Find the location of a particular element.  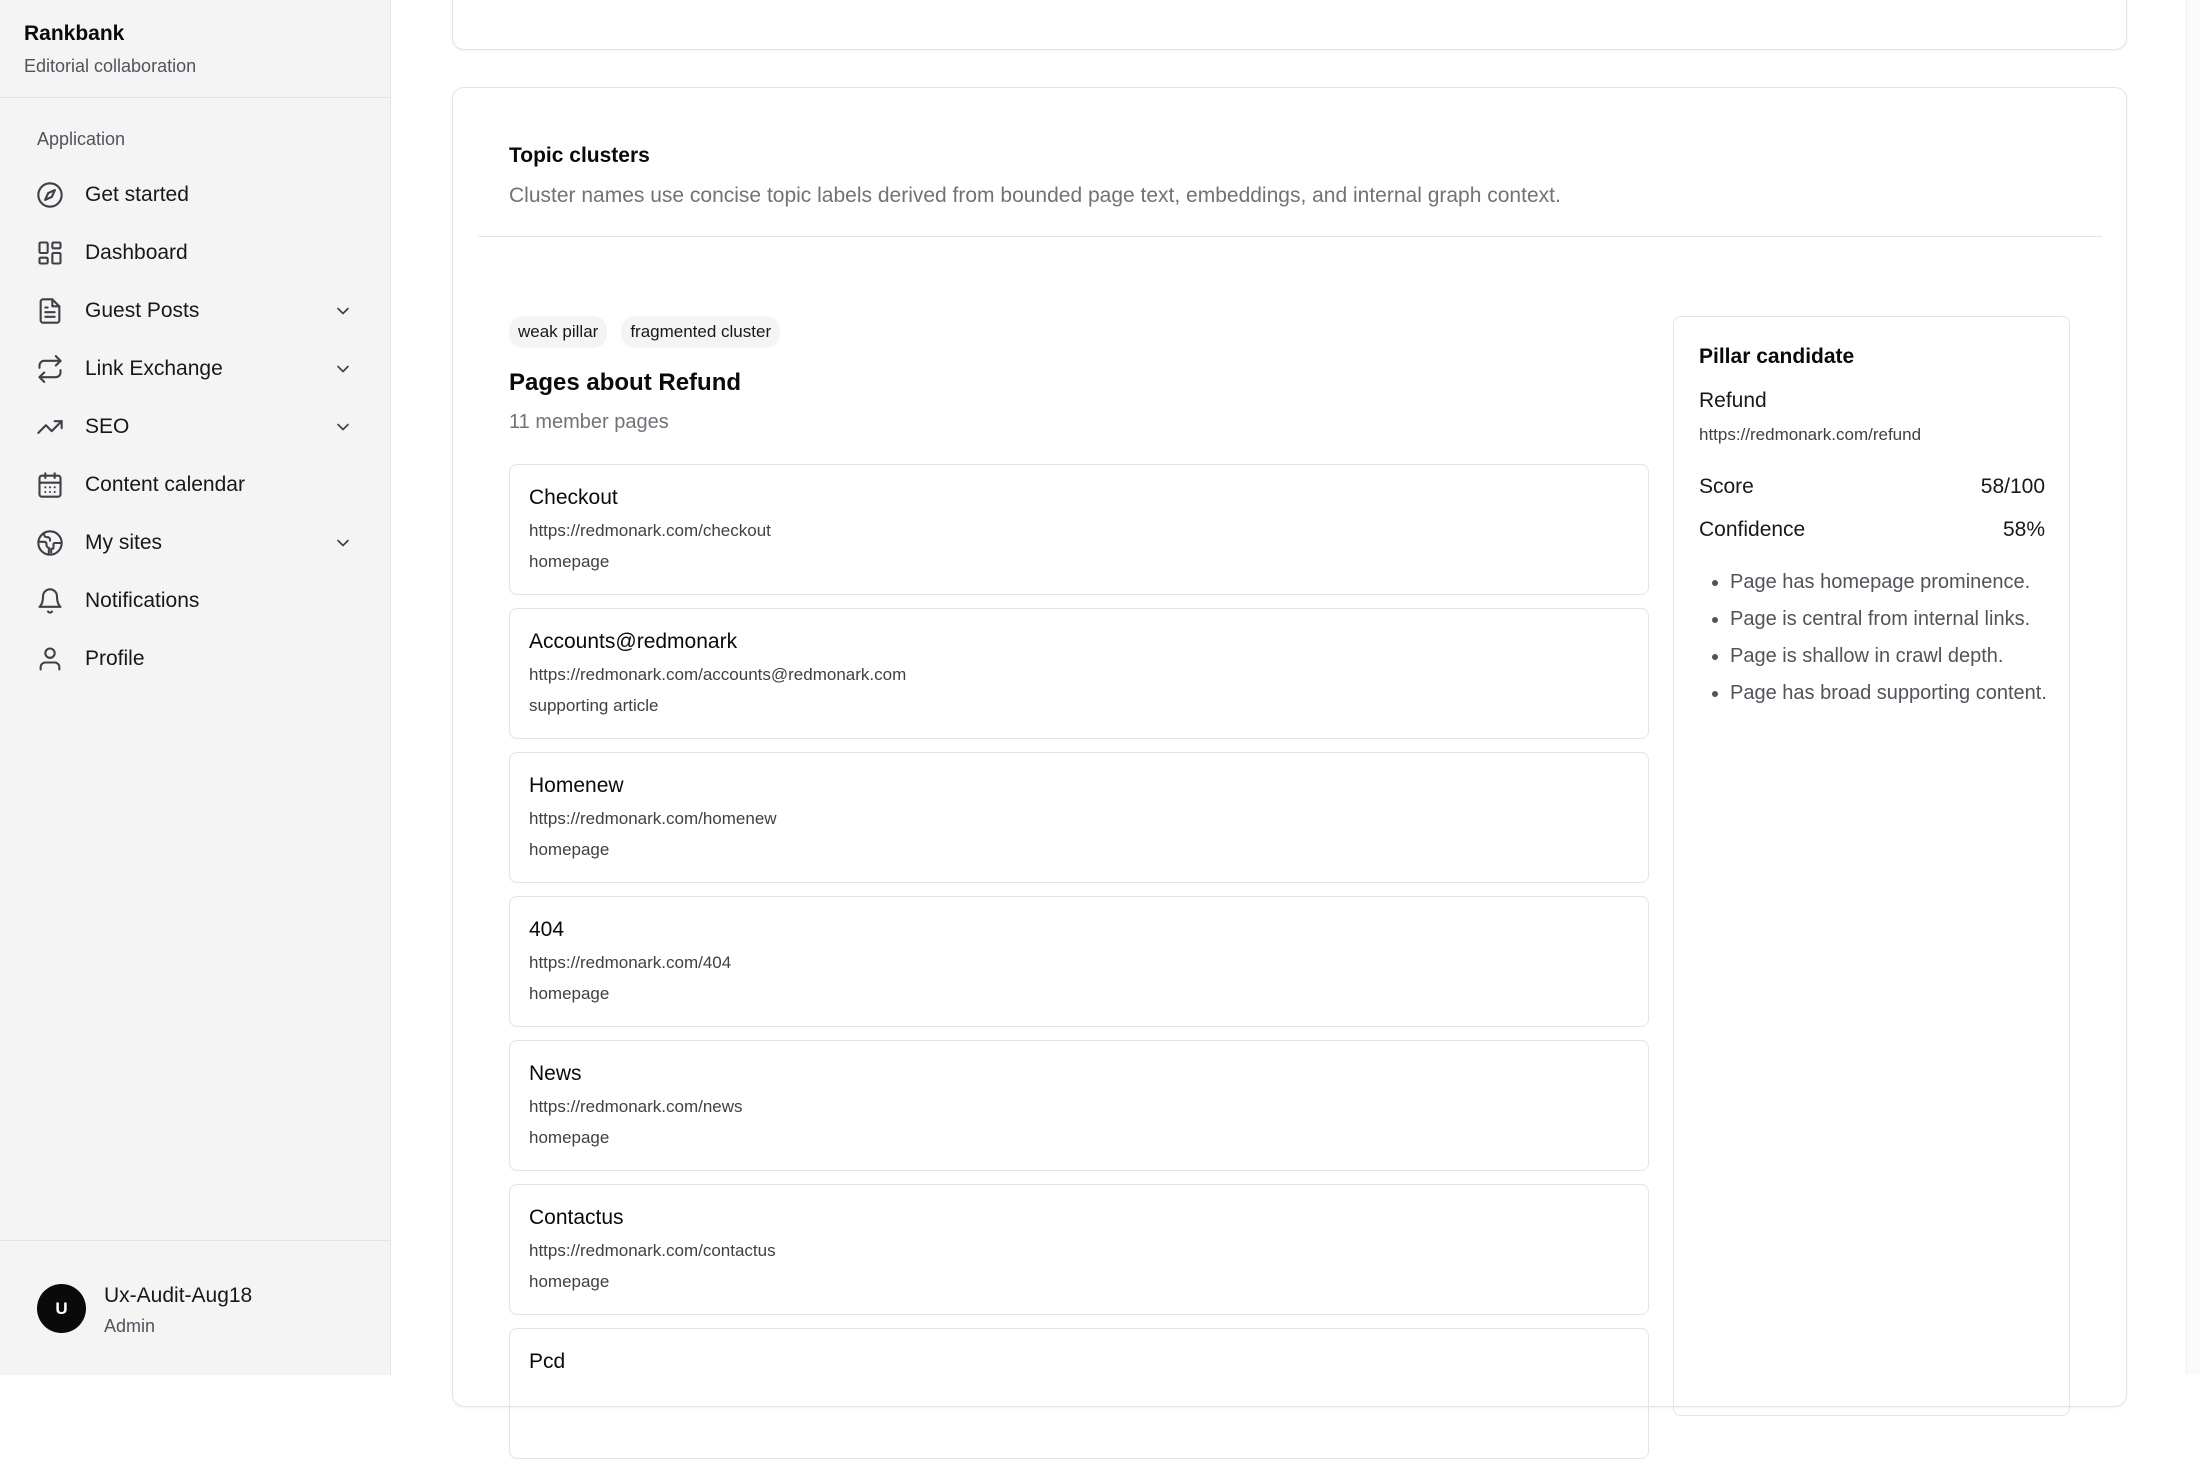

page-title: Accounts@redmonark is located at coordinates (633, 641).